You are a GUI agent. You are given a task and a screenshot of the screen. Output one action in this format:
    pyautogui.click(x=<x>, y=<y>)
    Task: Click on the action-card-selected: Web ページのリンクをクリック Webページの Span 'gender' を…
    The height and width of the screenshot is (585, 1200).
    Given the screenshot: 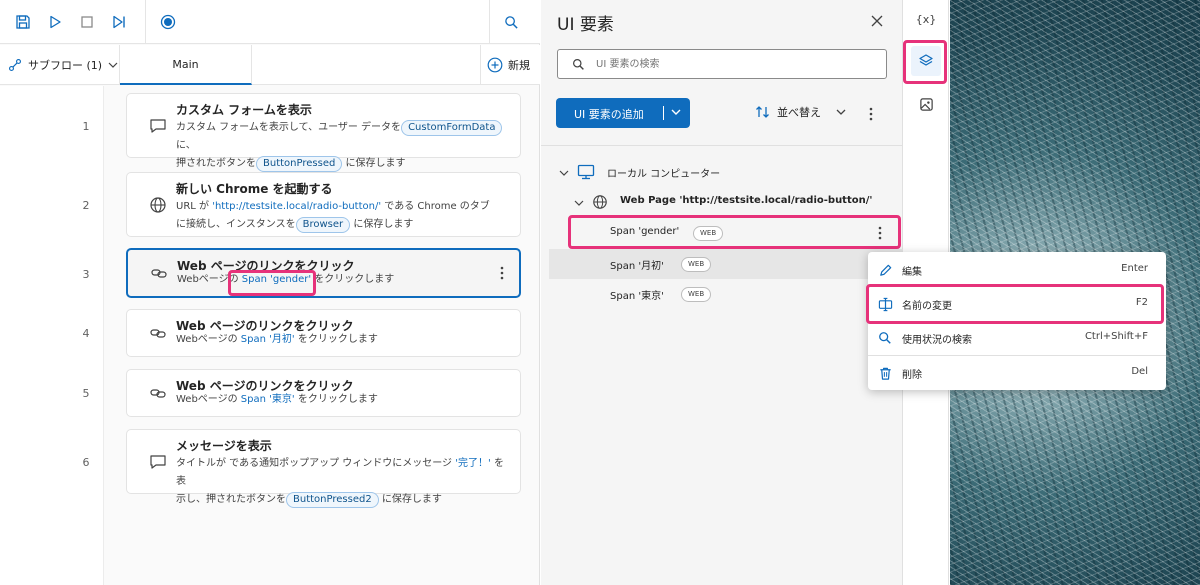 What is the action you would take?
    pyautogui.click(x=323, y=273)
    